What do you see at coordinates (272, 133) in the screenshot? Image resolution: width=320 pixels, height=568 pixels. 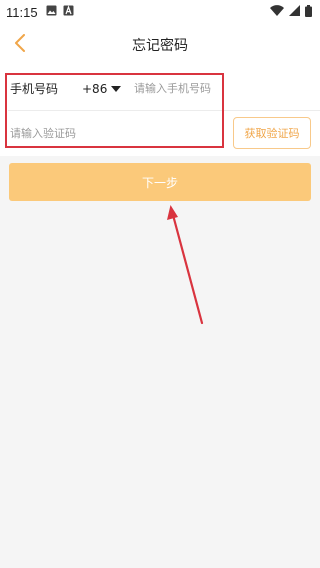 I see `get-code-button: 获取验证码` at bounding box center [272, 133].